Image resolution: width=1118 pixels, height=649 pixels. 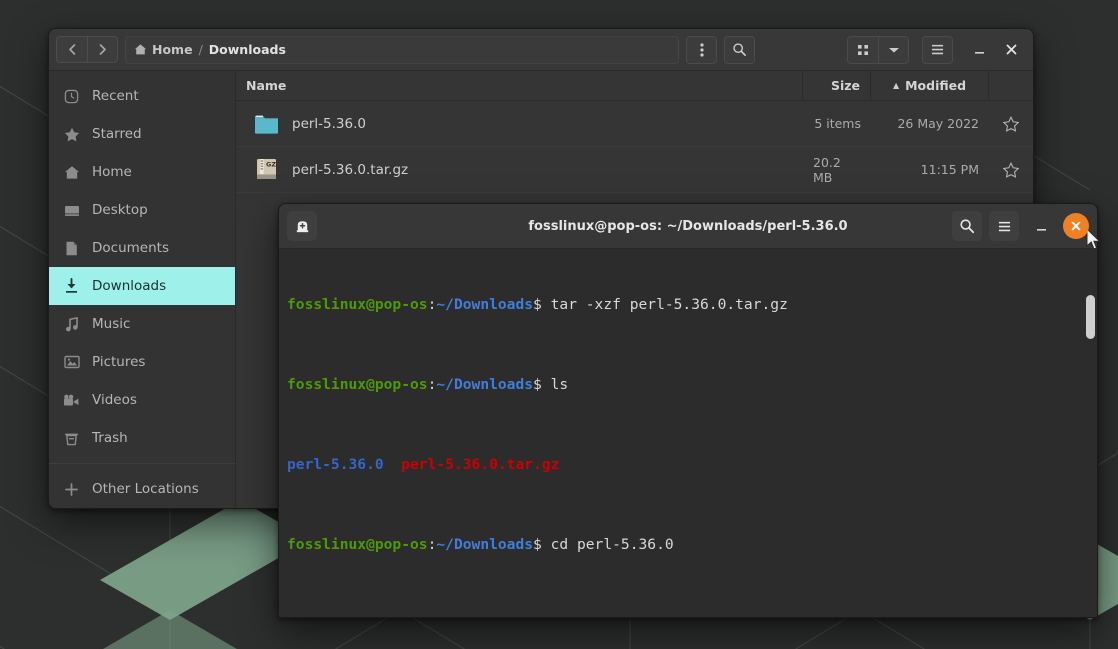 What do you see at coordinates (142, 463) in the screenshot?
I see `sidebar-divider` at bounding box center [142, 463].